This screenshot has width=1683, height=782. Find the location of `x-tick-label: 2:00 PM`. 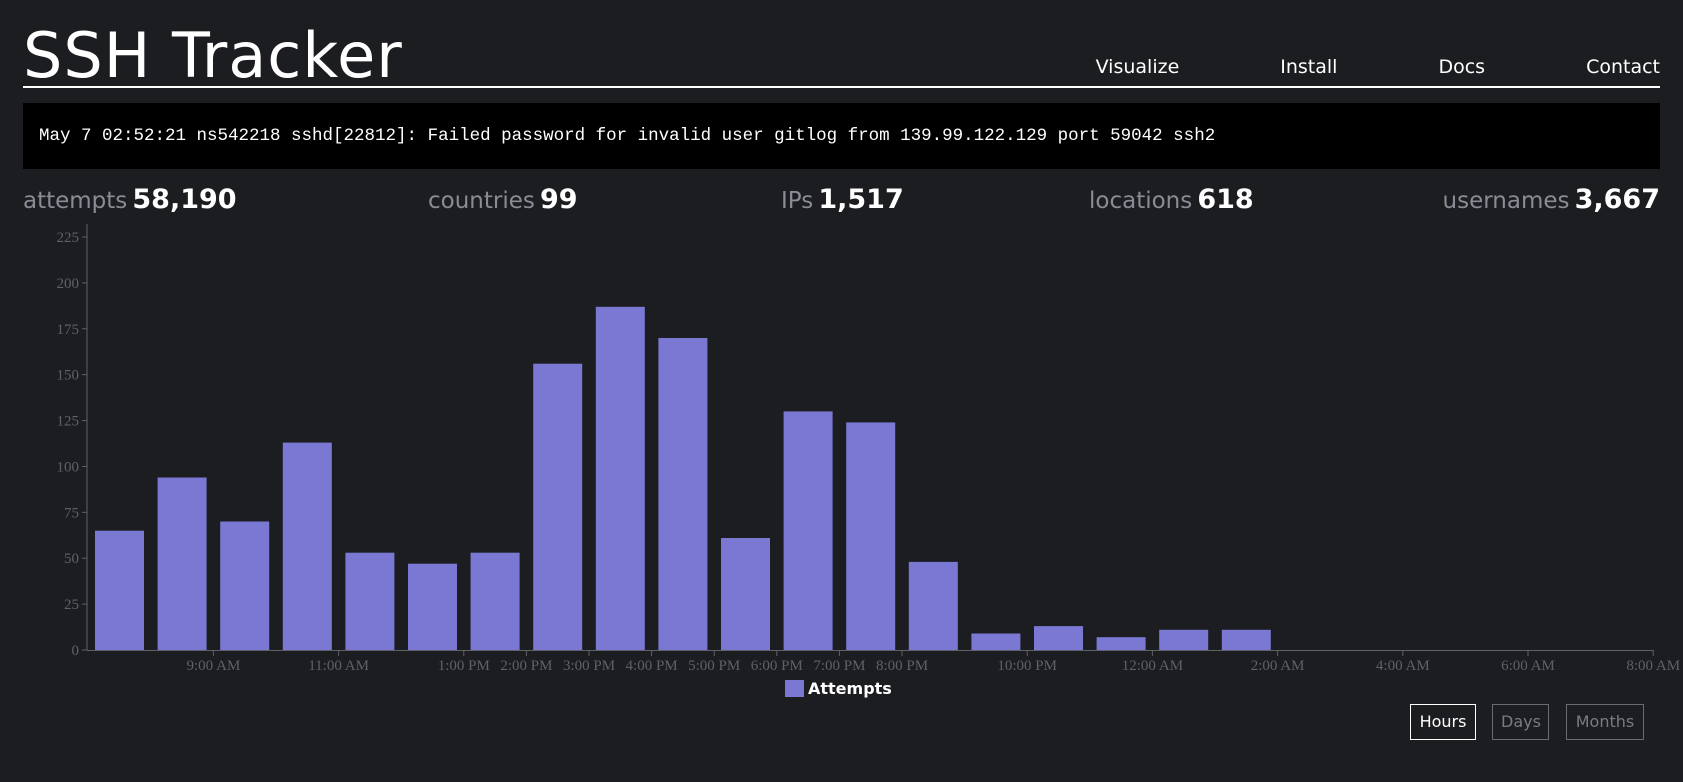

x-tick-label: 2:00 PM is located at coordinates (526, 665).